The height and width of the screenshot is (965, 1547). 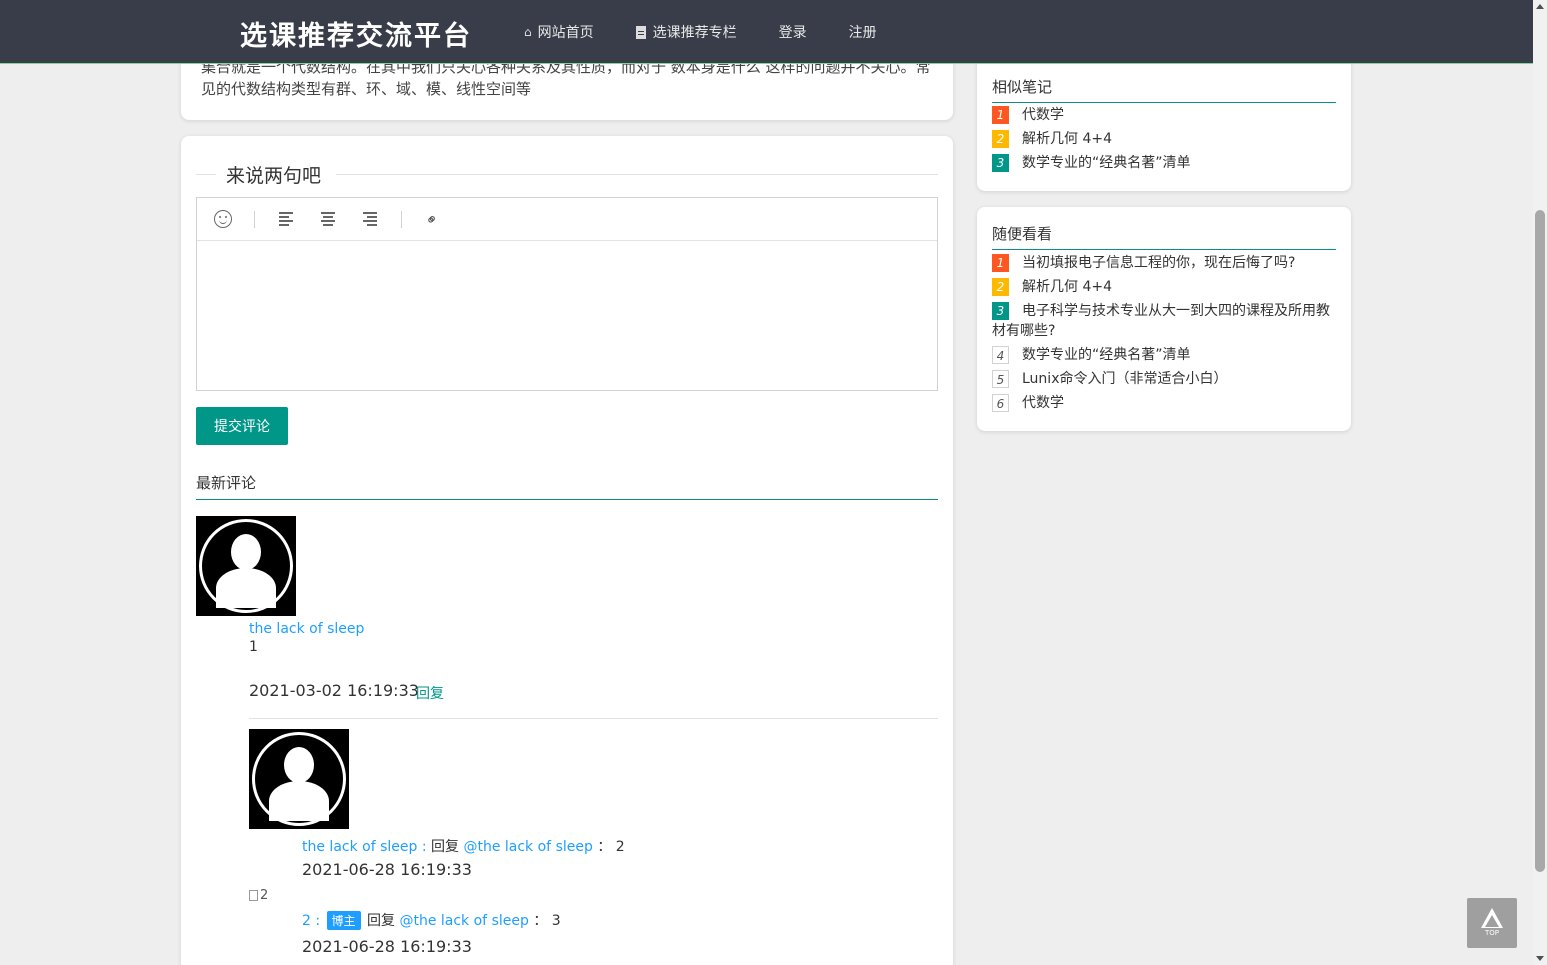 I want to click on reply-button: 回复, so click(x=430, y=693).